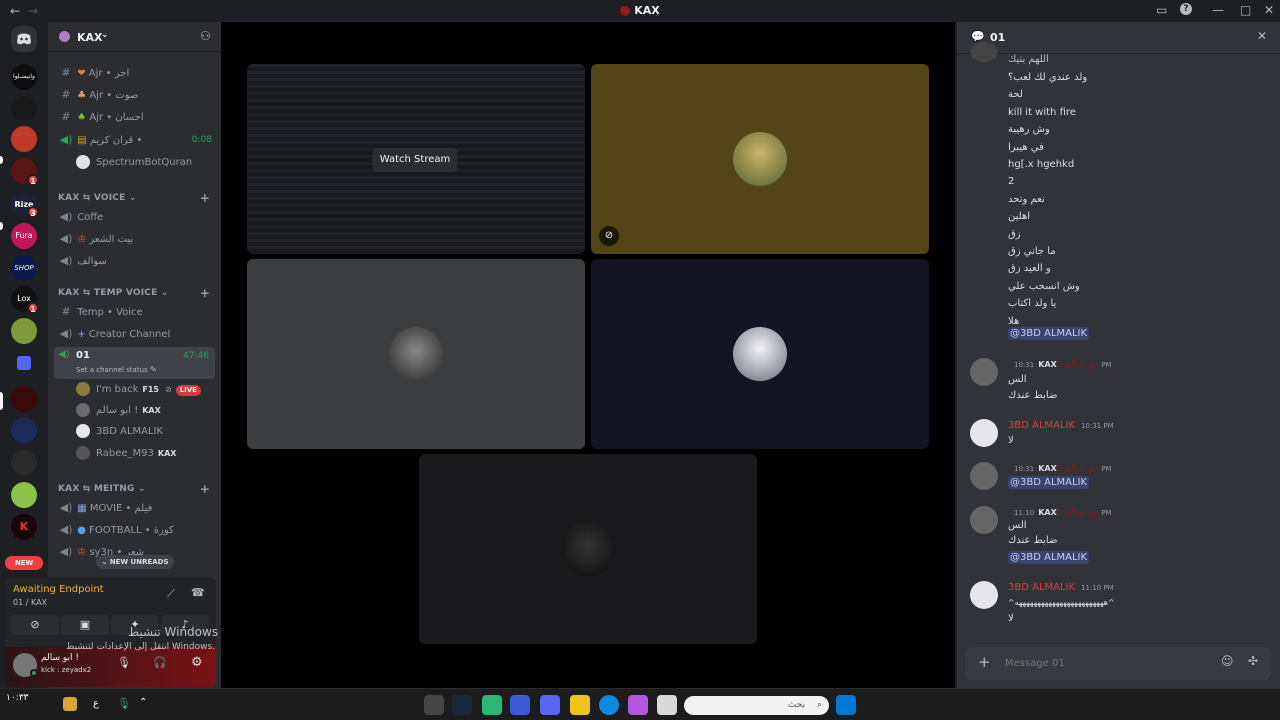 The width and height of the screenshot is (1280, 720). I want to click on channel-item: # ♠ Ajr • احسان, so click(137, 117).